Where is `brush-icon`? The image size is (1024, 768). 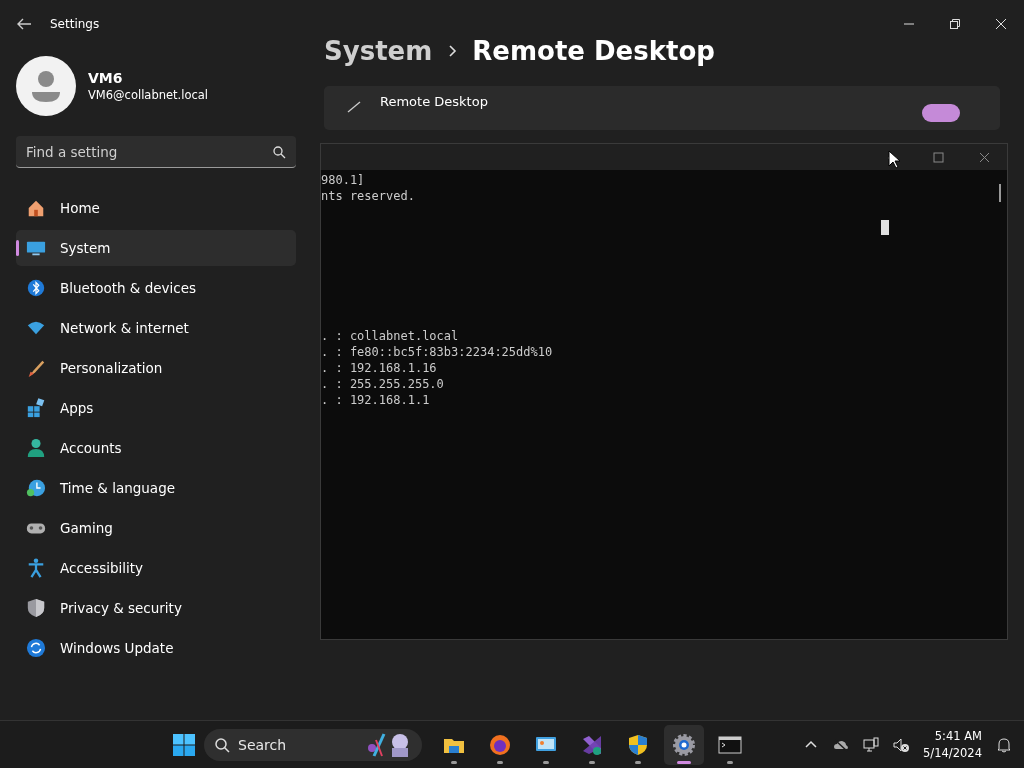
brush-icon is located at coordinates (36, 368).